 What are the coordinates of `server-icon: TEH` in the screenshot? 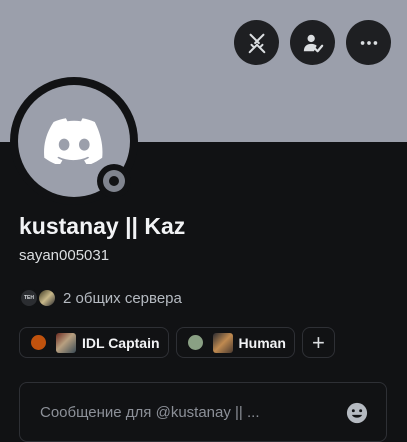 It's located at (29, 298).